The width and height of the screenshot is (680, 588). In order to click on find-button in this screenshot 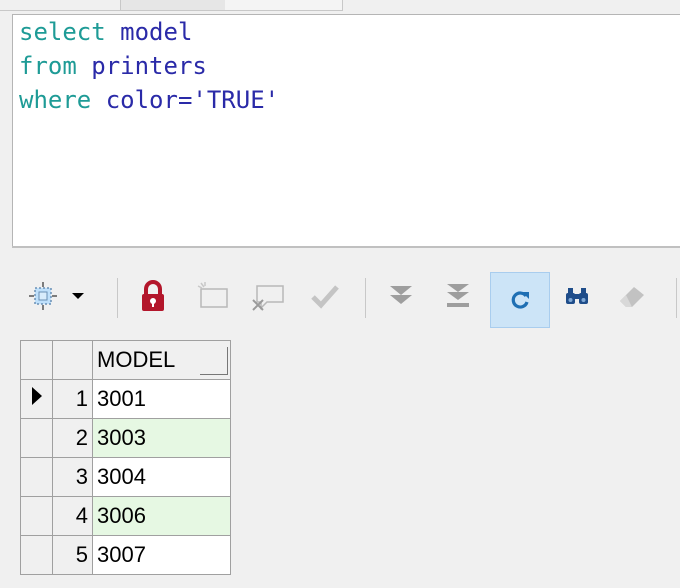, I will do `click(577, 296)`.